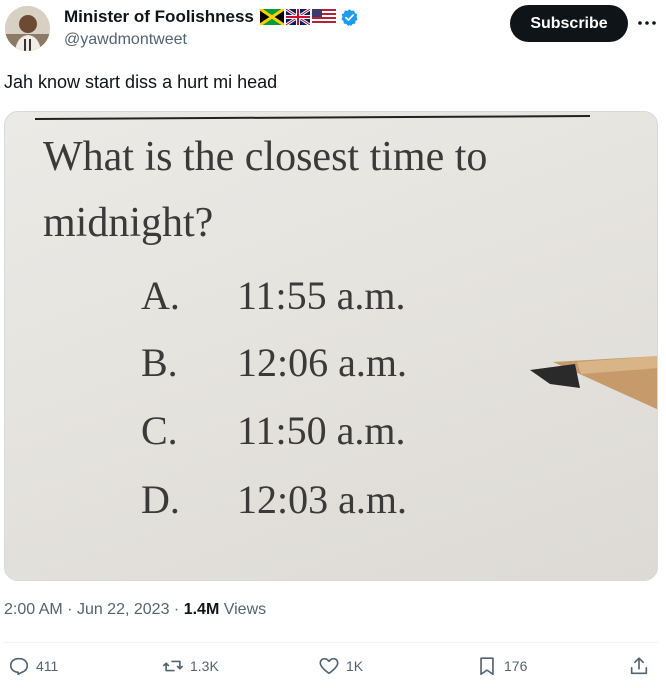 The height and width of the screenshot is (688, 666). What do you see at coordinates (501, 666) in the screenshot?
I see `bookmark-button: 176` at bounding box center [501, 666].